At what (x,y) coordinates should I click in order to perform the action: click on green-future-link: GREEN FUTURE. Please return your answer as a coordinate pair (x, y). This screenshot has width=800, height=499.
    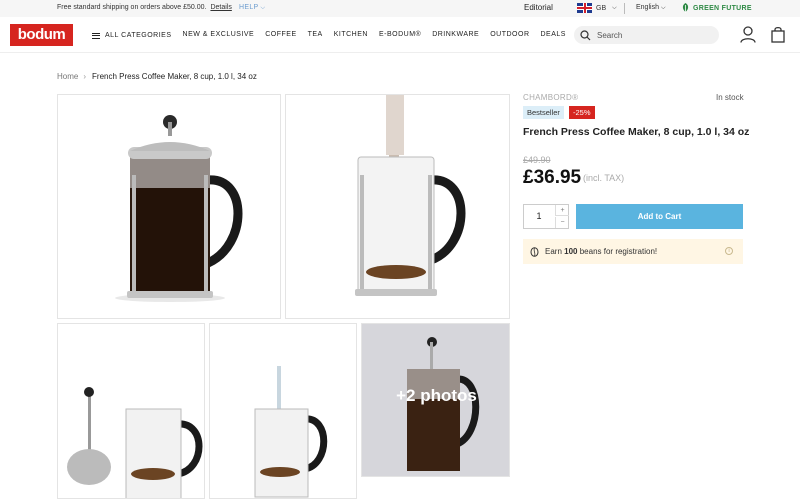
    Looking at the image, I should click on (716, 8).